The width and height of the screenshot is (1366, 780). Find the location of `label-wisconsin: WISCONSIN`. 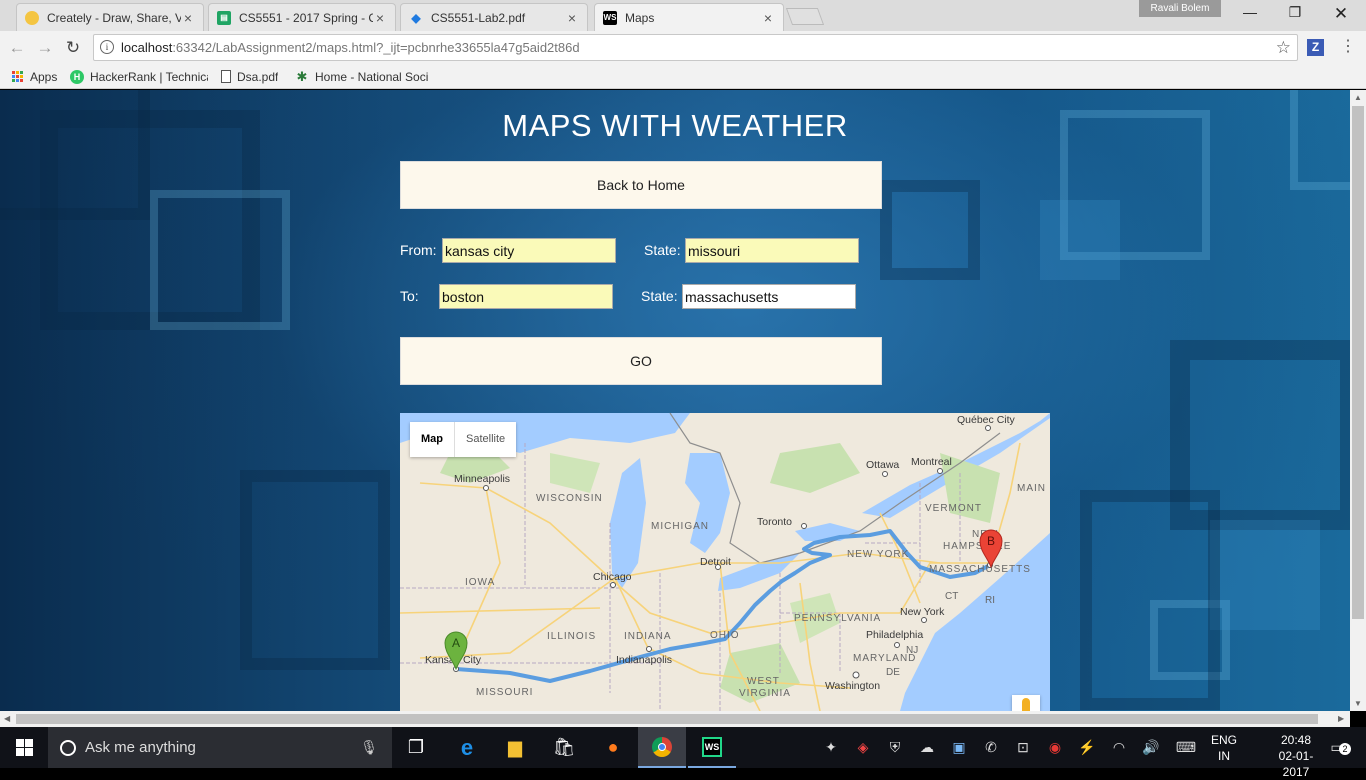

label-wisconsin: WISCONSIN is located at coordinates (569, 498).